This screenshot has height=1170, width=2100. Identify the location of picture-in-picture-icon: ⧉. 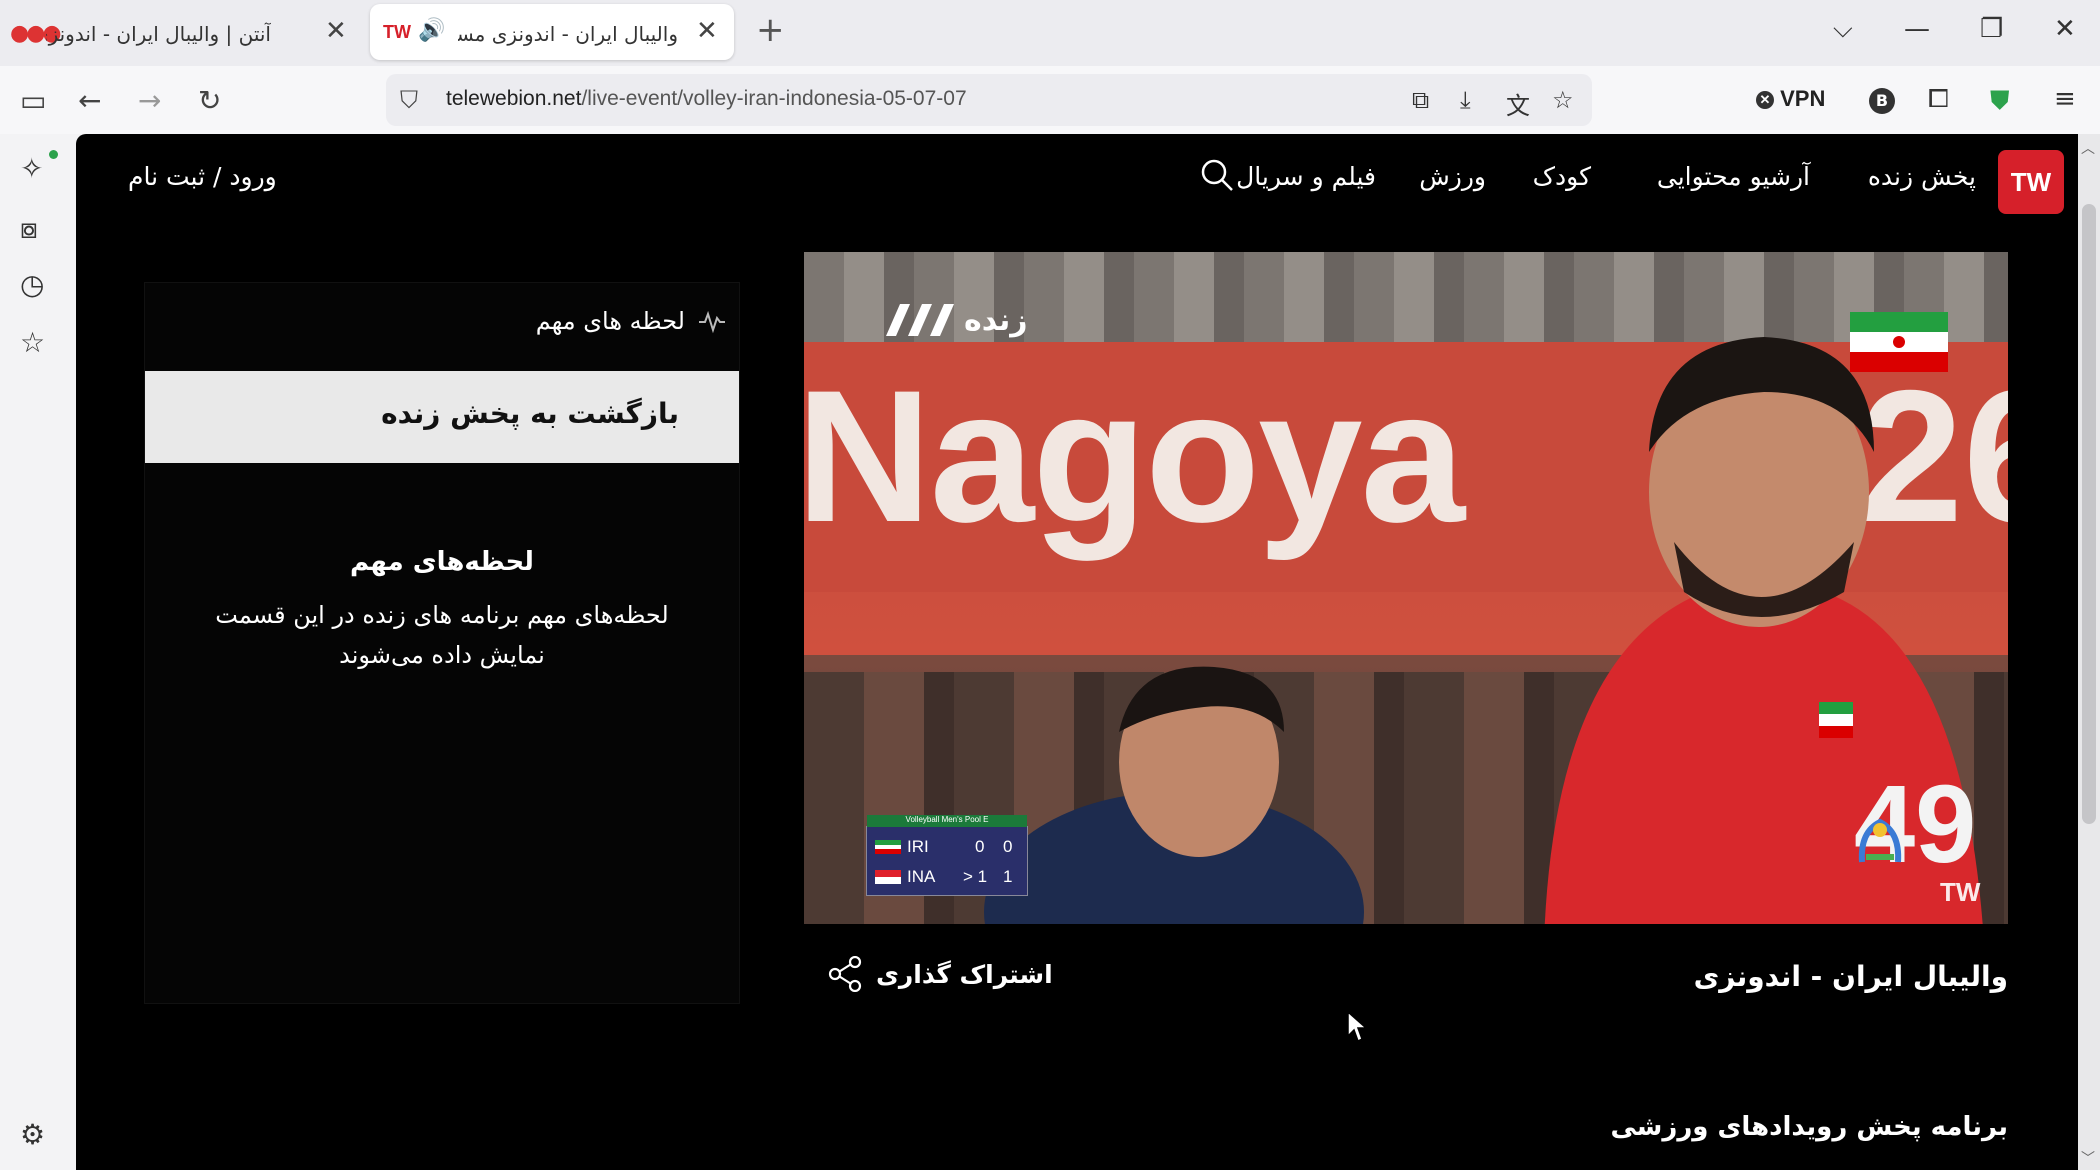
(1420, 100).